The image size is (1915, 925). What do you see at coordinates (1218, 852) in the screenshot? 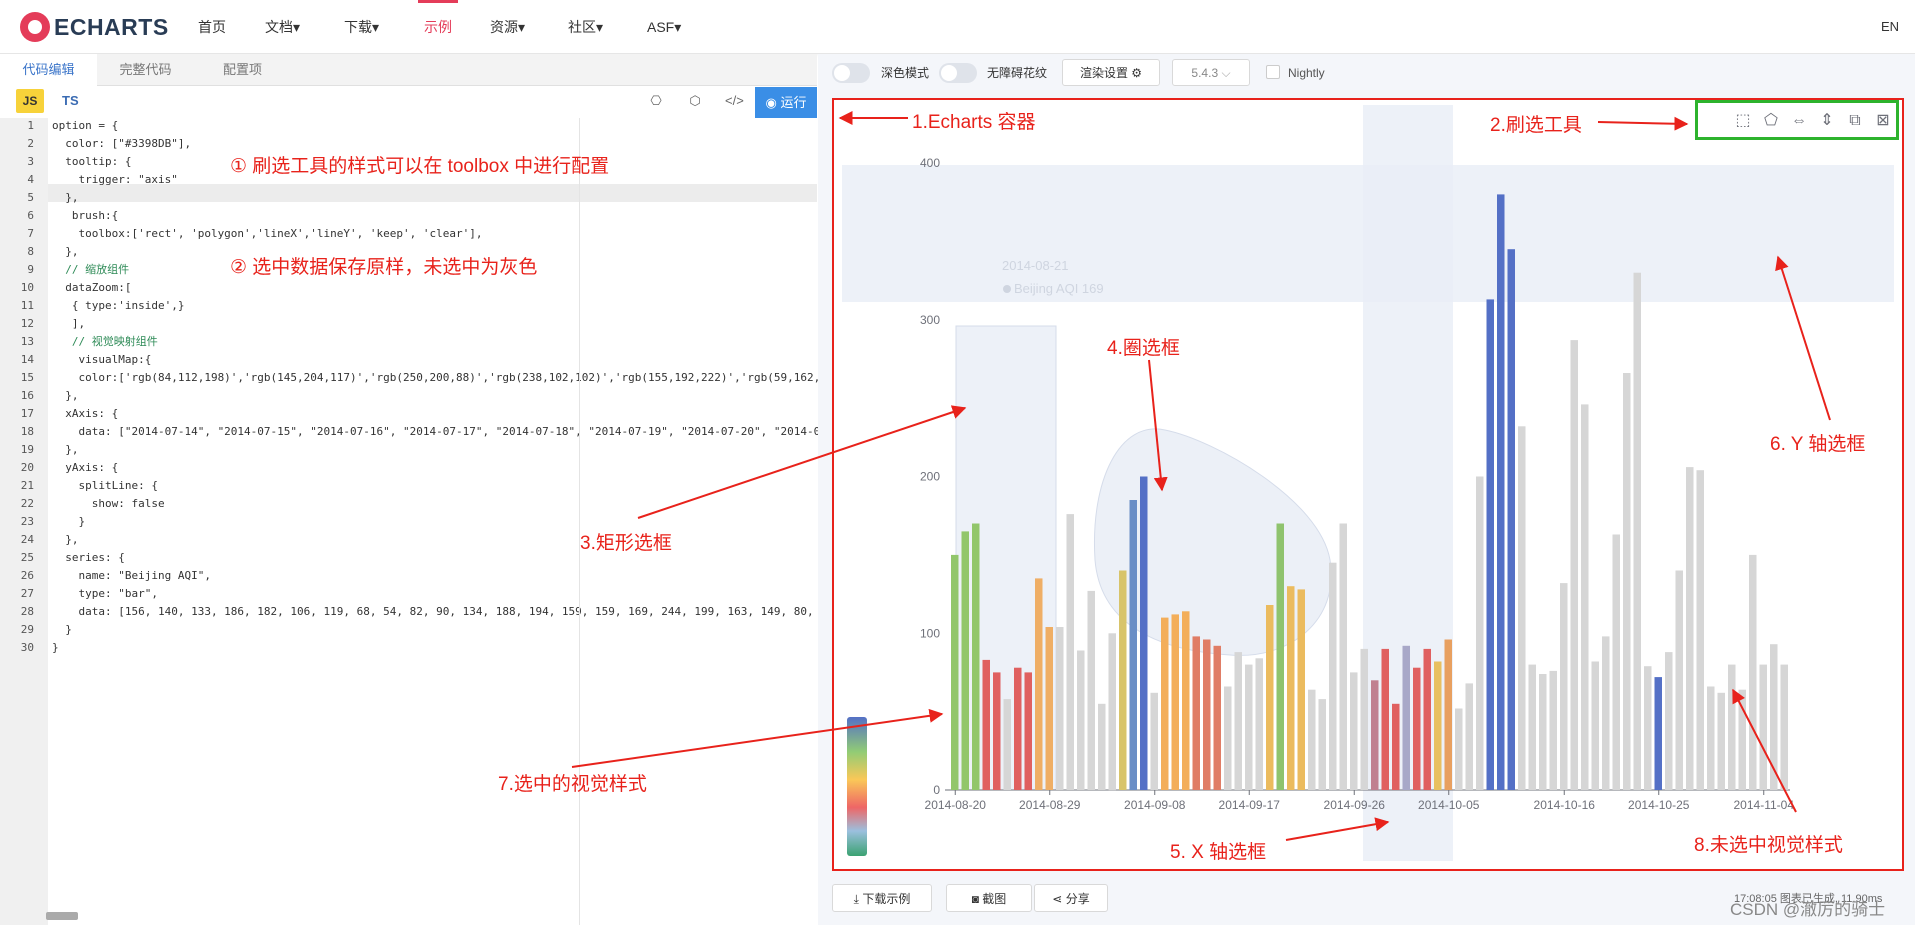
I see `annotation-x-select: 5. X 轴选框` at bounding box center [1218, 852].